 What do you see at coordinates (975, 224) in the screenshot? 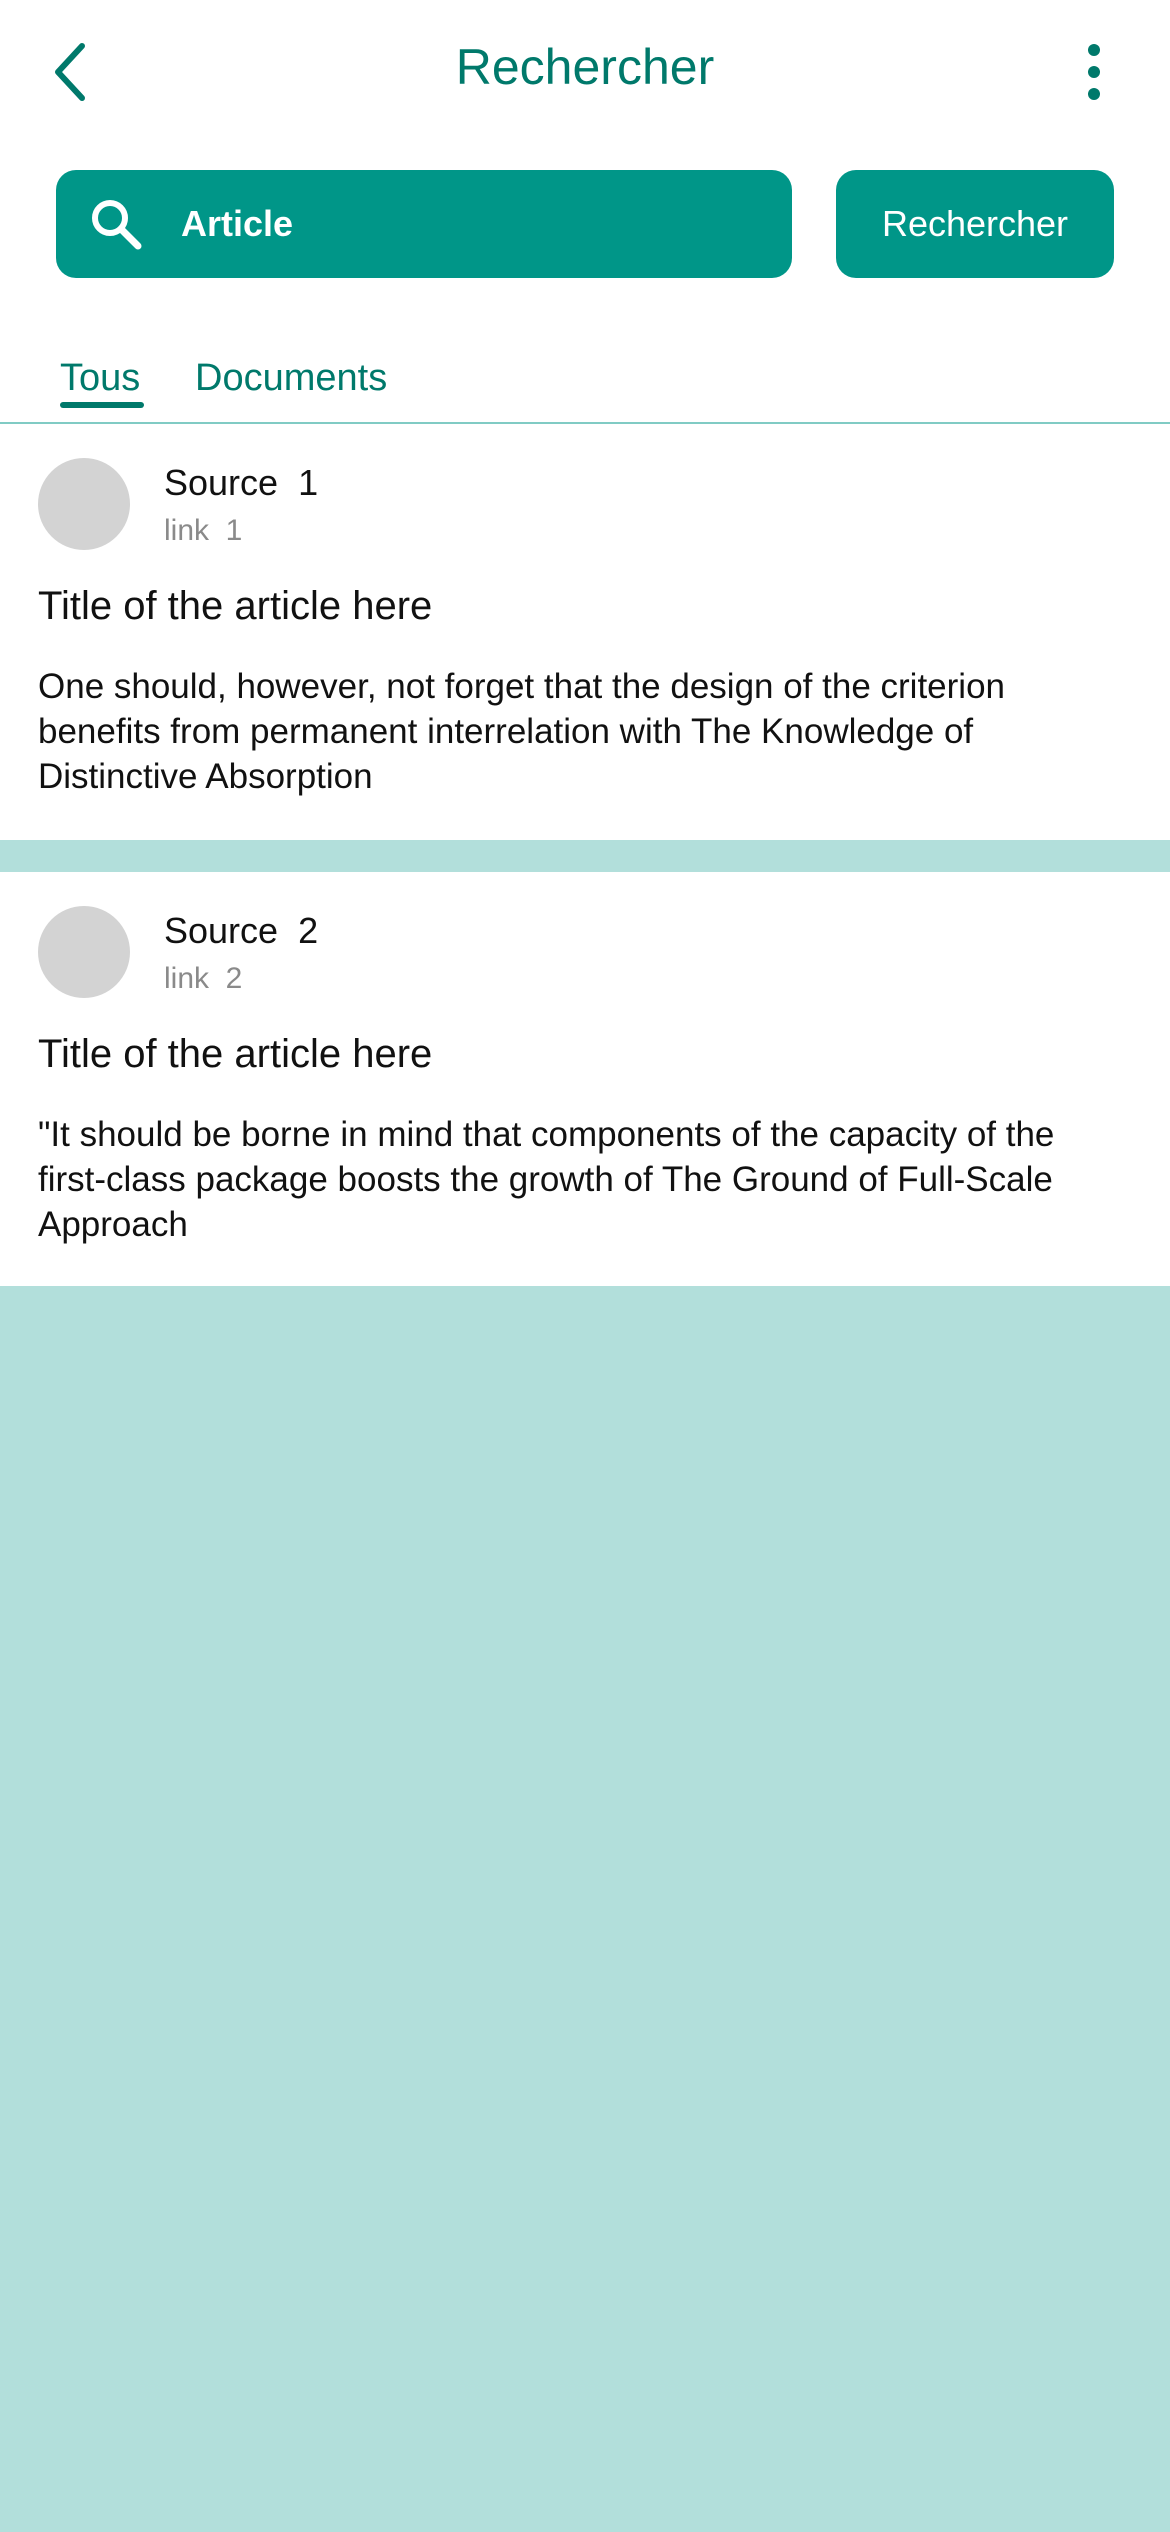
I see `search-button: Rechercher` at bounding box center [975, 224].